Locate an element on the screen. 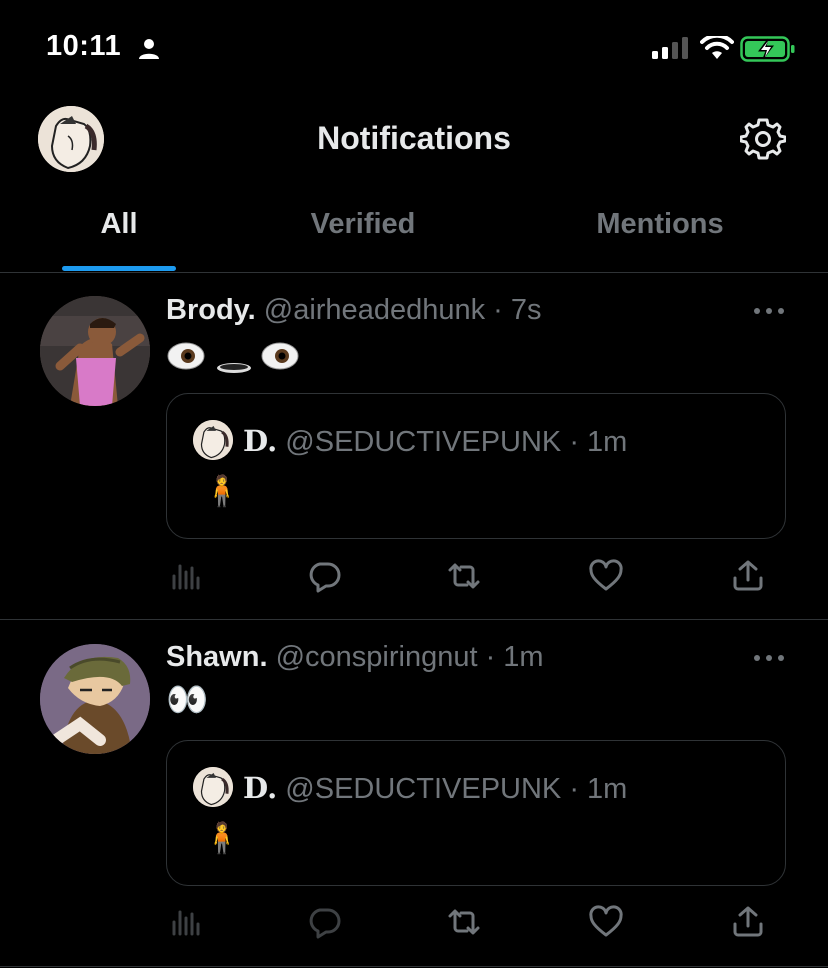  battery-charging-icon is located at coordinates (767, 49).